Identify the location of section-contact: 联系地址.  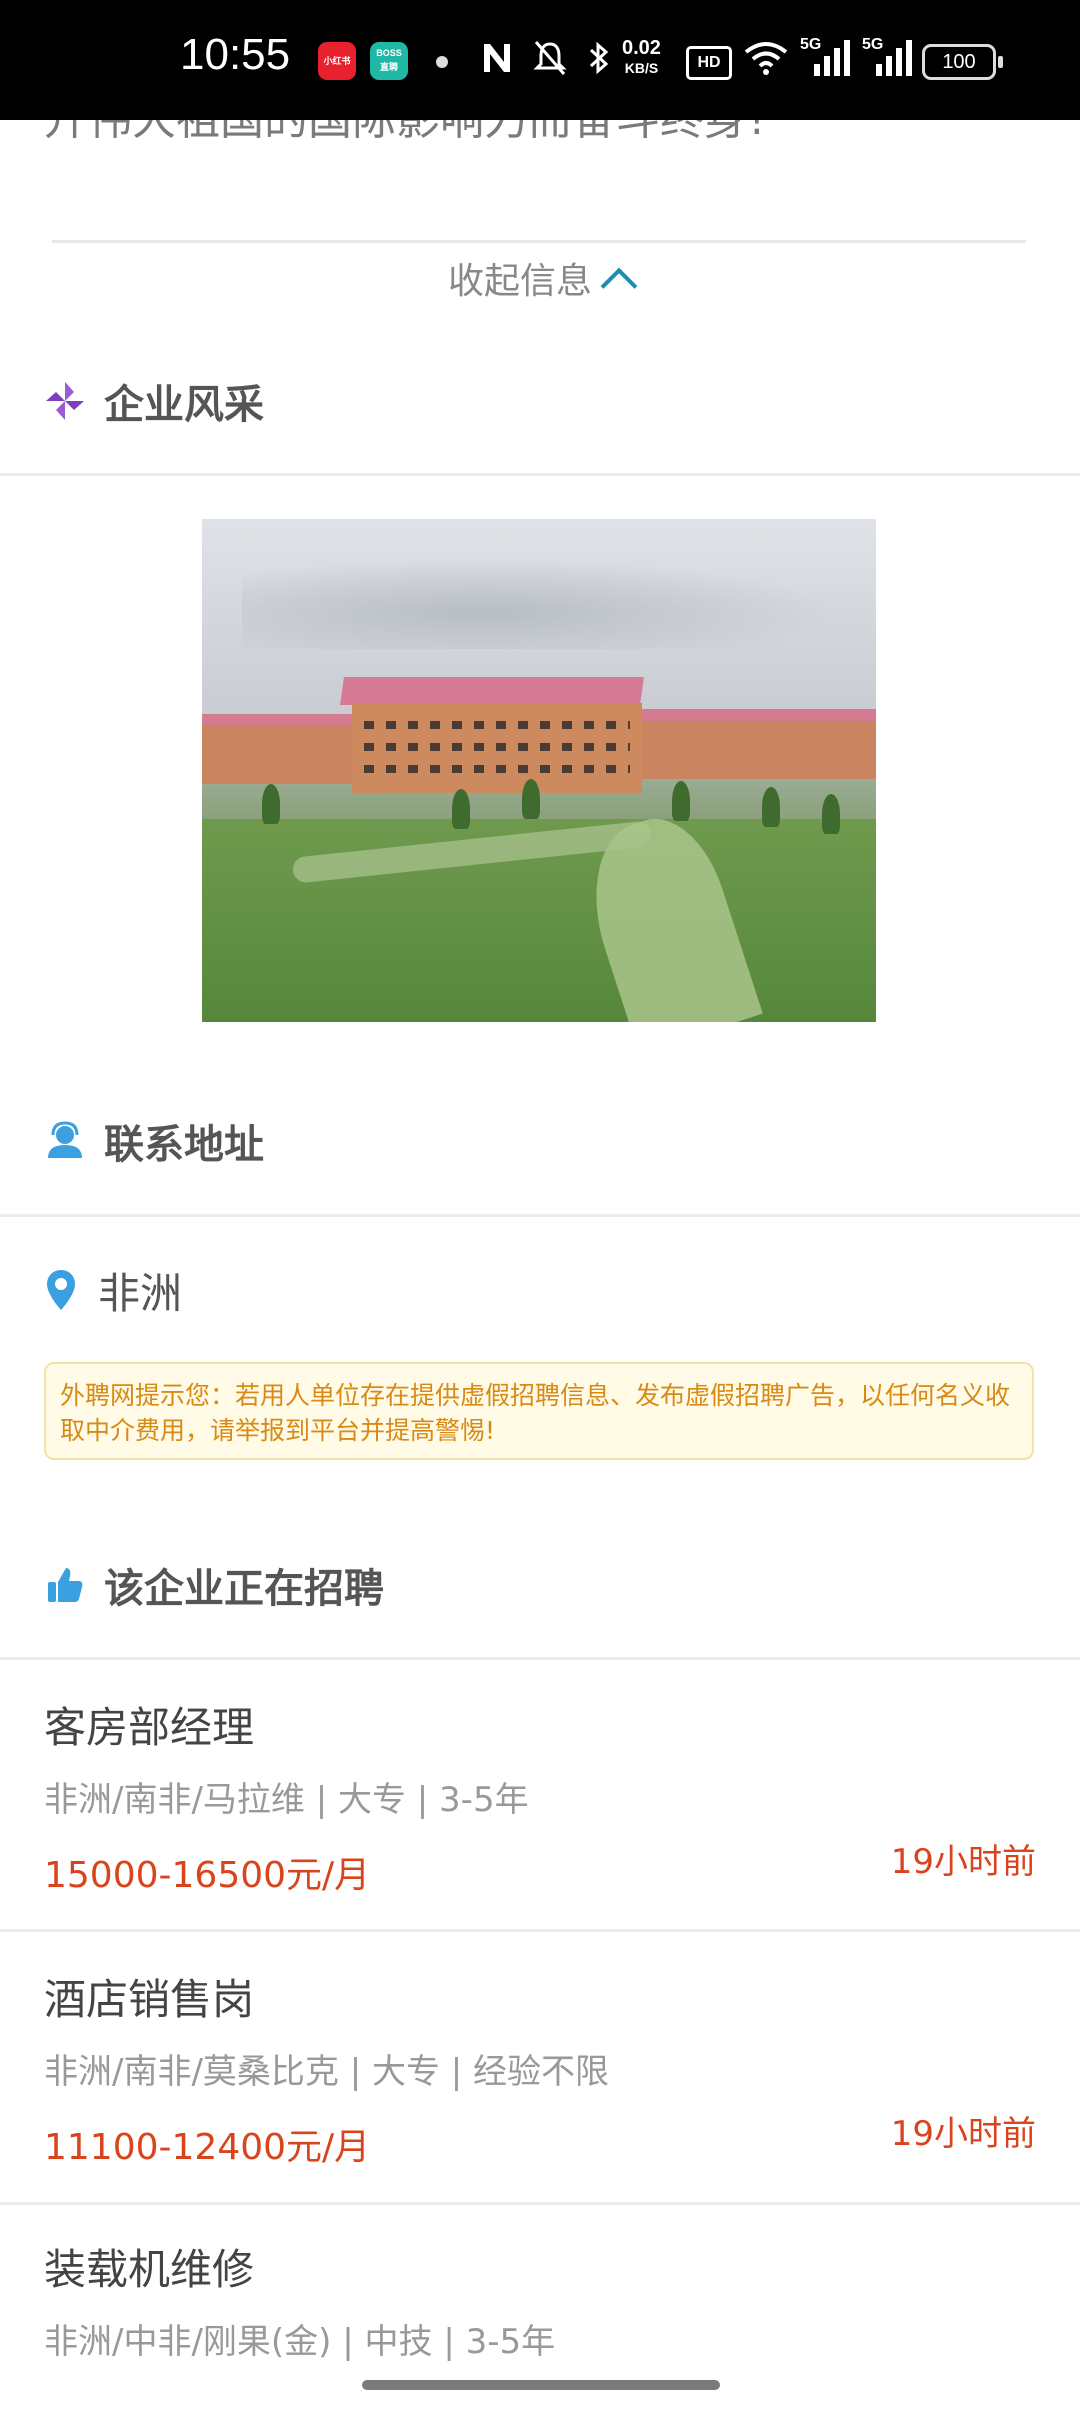
(154, 1141).